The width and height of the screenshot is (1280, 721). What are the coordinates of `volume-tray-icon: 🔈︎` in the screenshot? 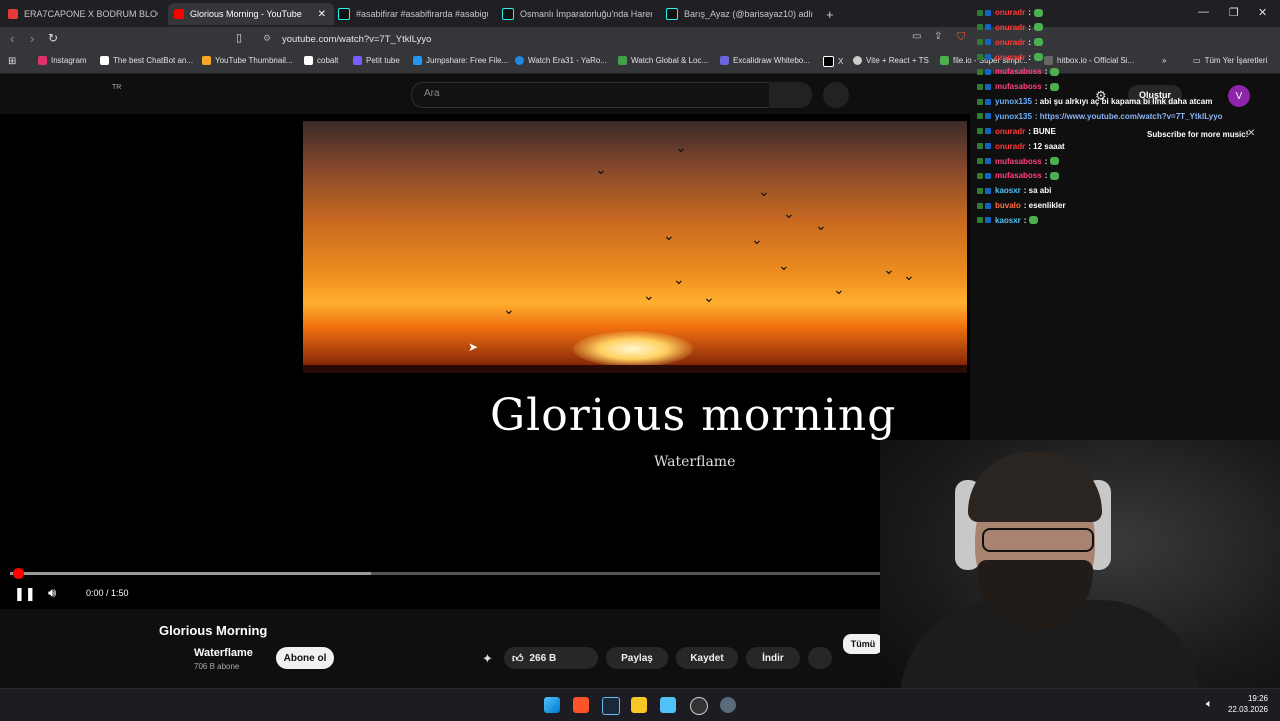 It's located at (1209, 704).